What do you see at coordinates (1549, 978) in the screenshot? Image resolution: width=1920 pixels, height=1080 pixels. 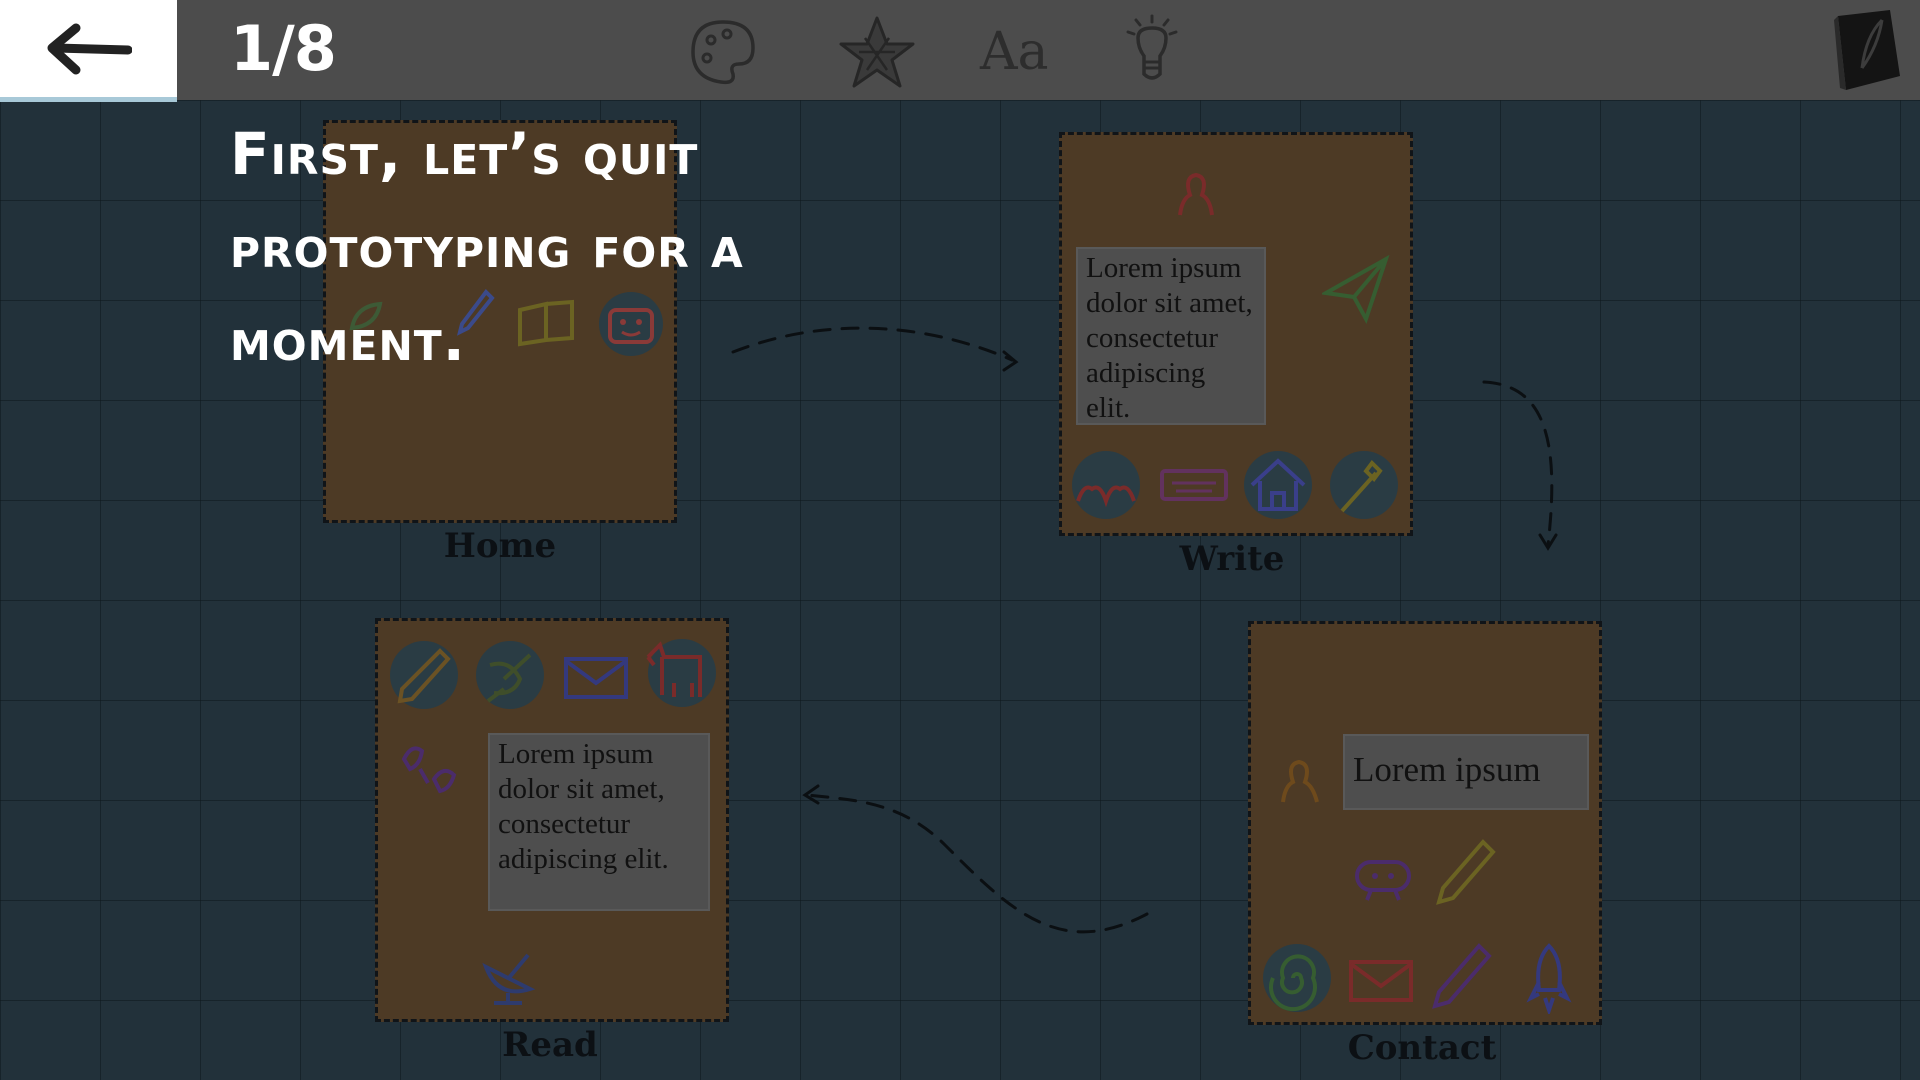 I see `rocket-icon` at bounding box center [1549, 978].